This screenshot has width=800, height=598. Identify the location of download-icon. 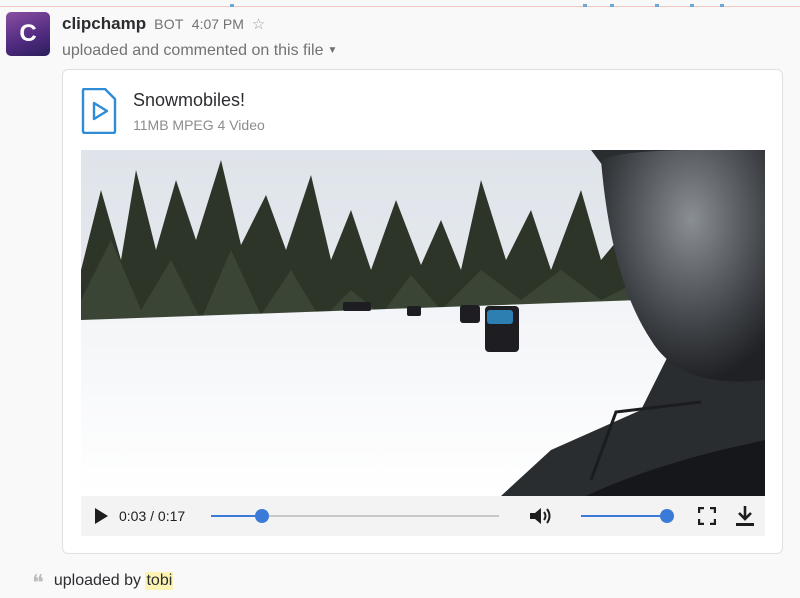
(745, 516).